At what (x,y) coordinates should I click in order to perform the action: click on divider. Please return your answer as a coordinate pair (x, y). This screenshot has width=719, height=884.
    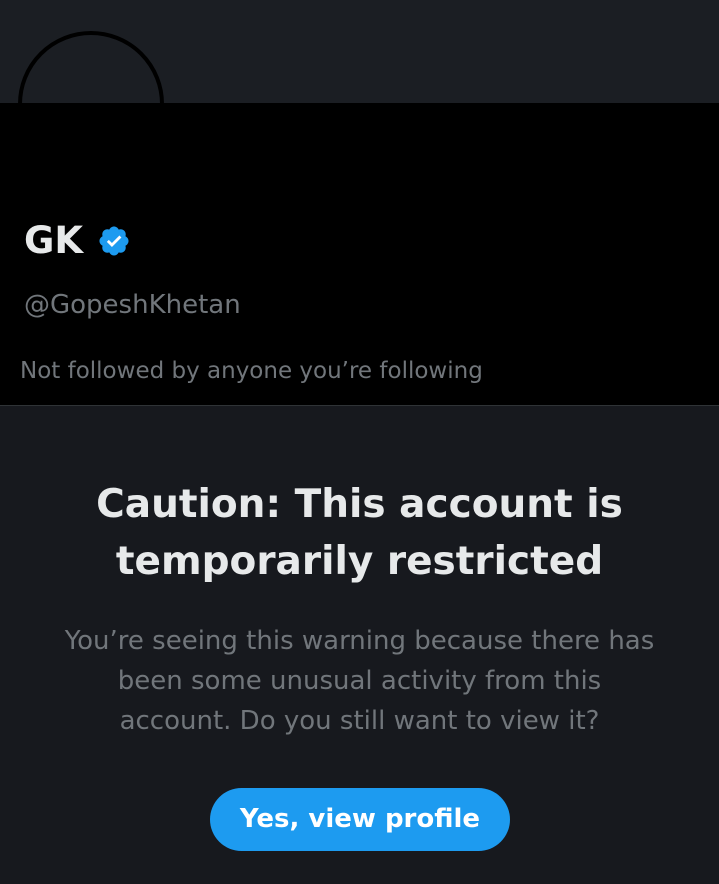
    Looking at the image, I should click on (359, 405).